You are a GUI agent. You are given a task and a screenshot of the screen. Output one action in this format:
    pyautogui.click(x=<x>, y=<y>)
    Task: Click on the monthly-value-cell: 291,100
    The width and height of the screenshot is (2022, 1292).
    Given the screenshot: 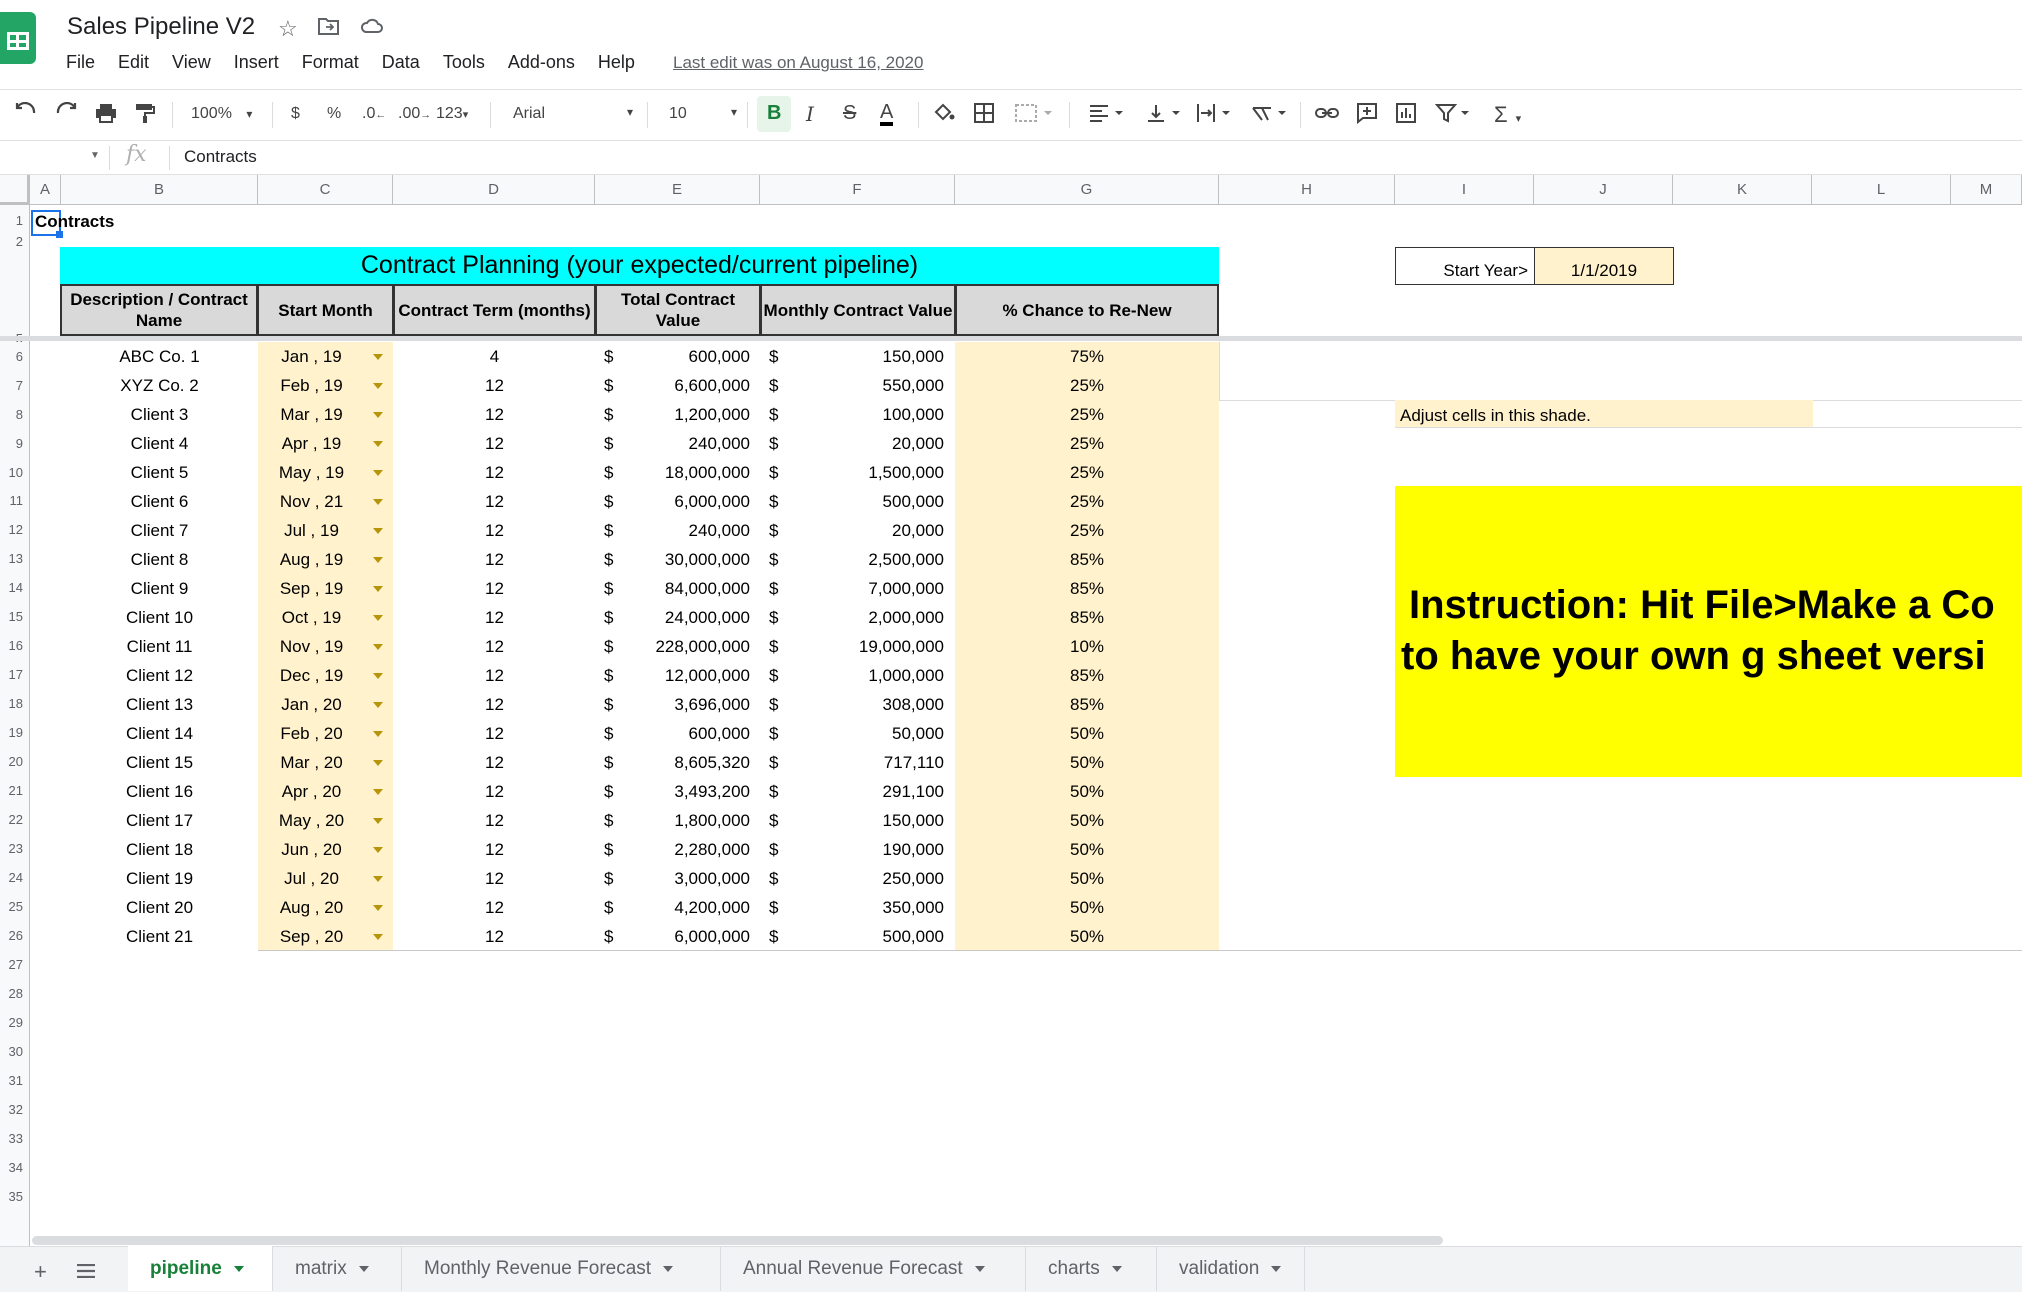 What is the action you would take?
    pyautogui.click(x=913, y=792)
    